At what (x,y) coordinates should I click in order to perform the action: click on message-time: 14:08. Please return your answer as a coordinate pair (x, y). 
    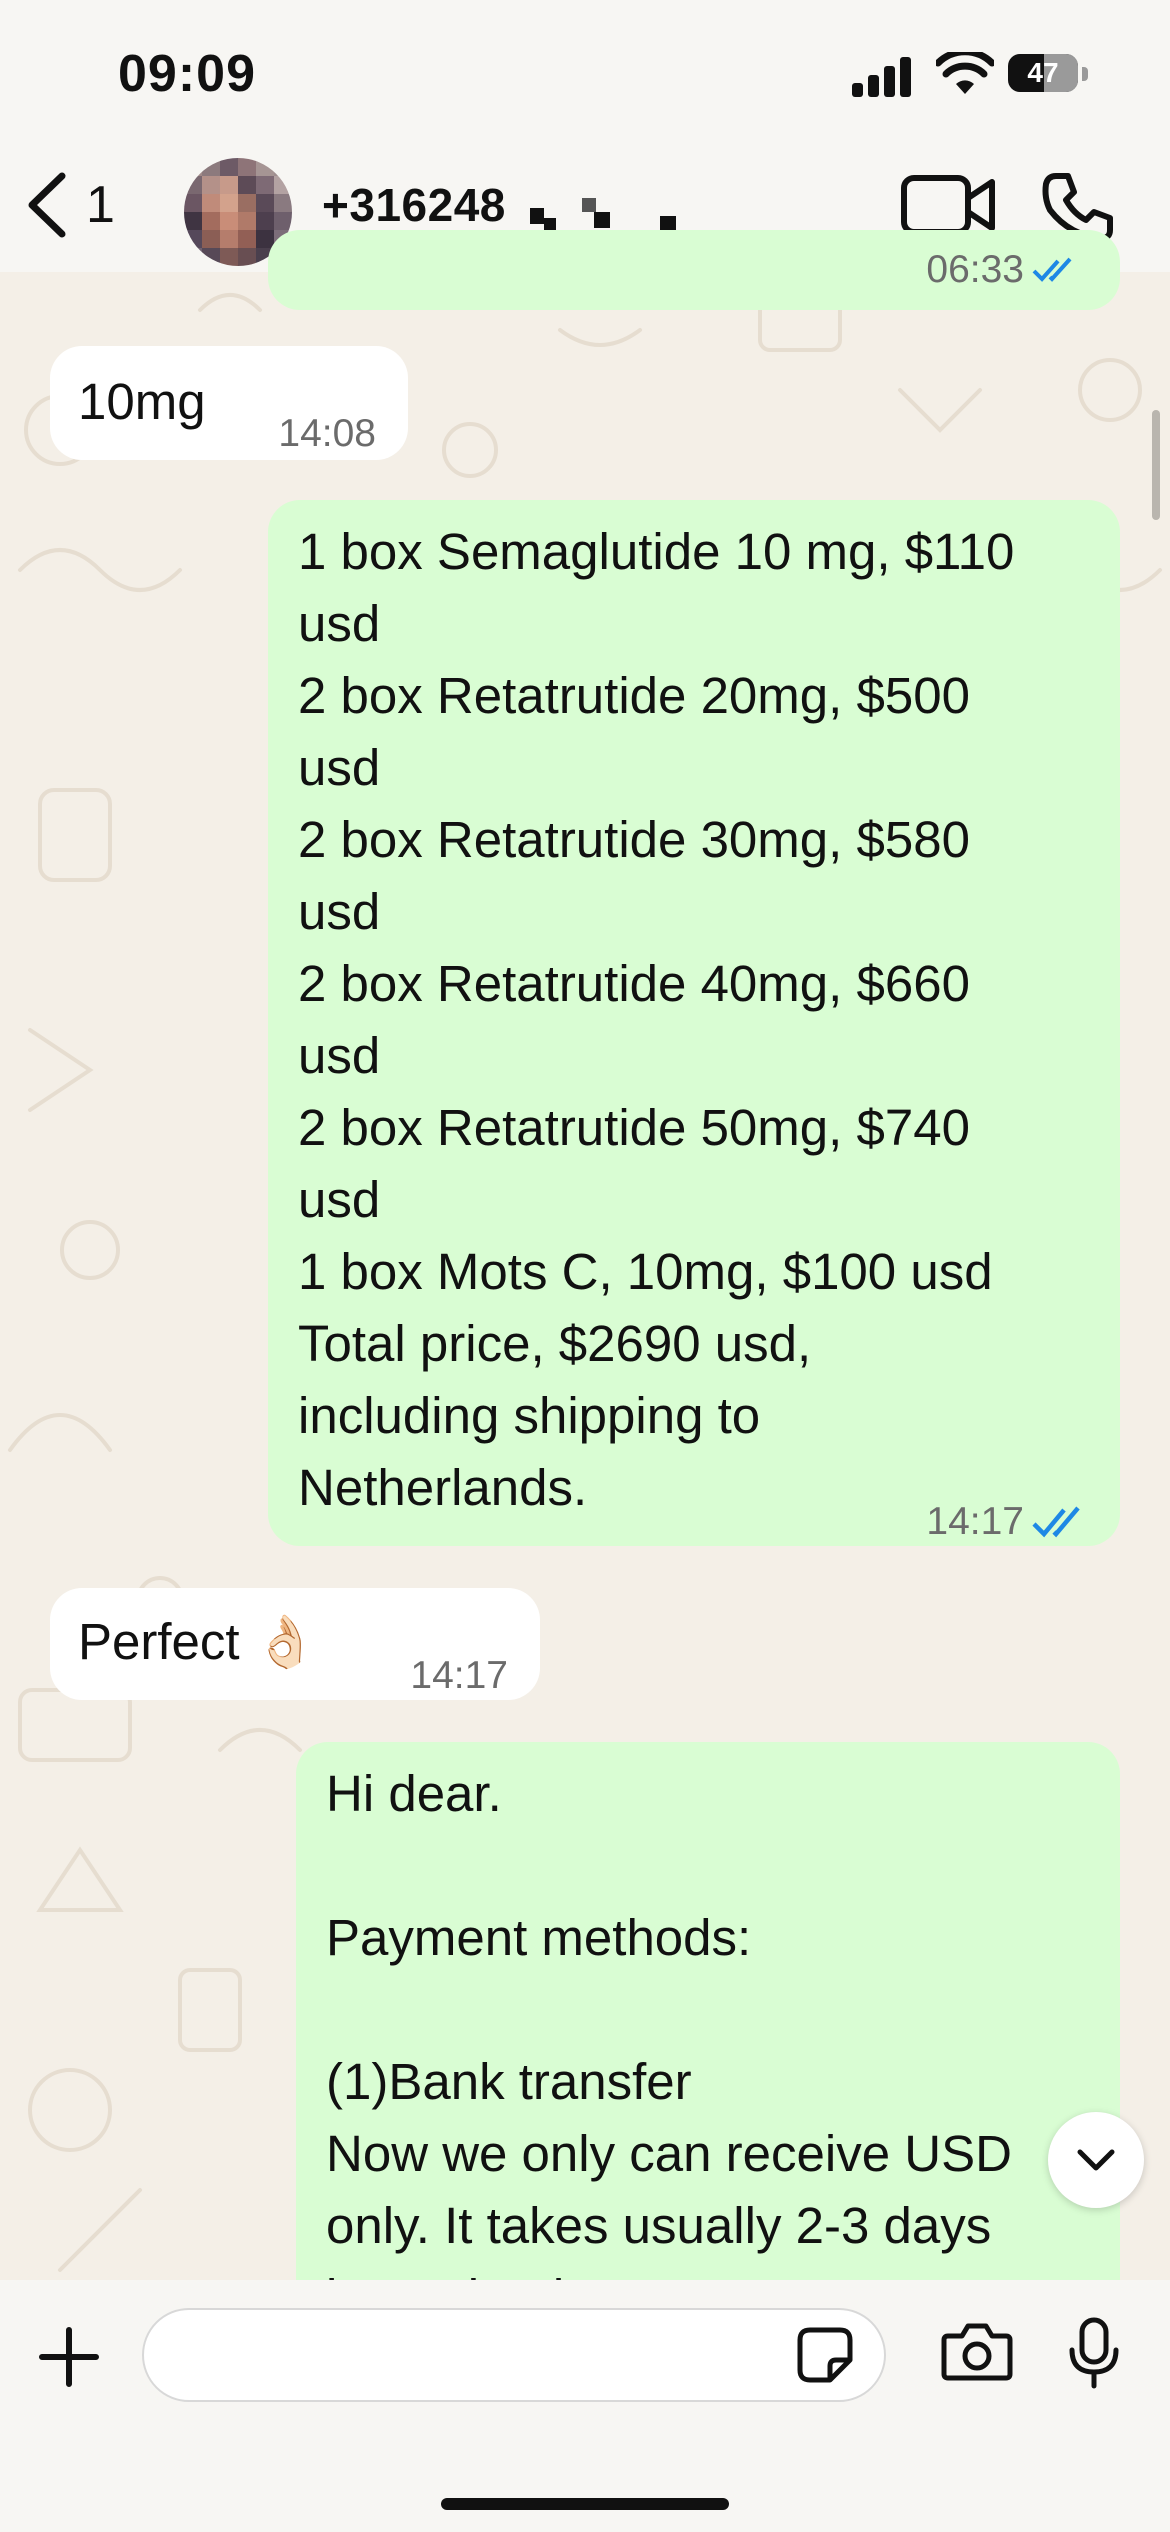
    Looking at the image, I should click on (327, 433).